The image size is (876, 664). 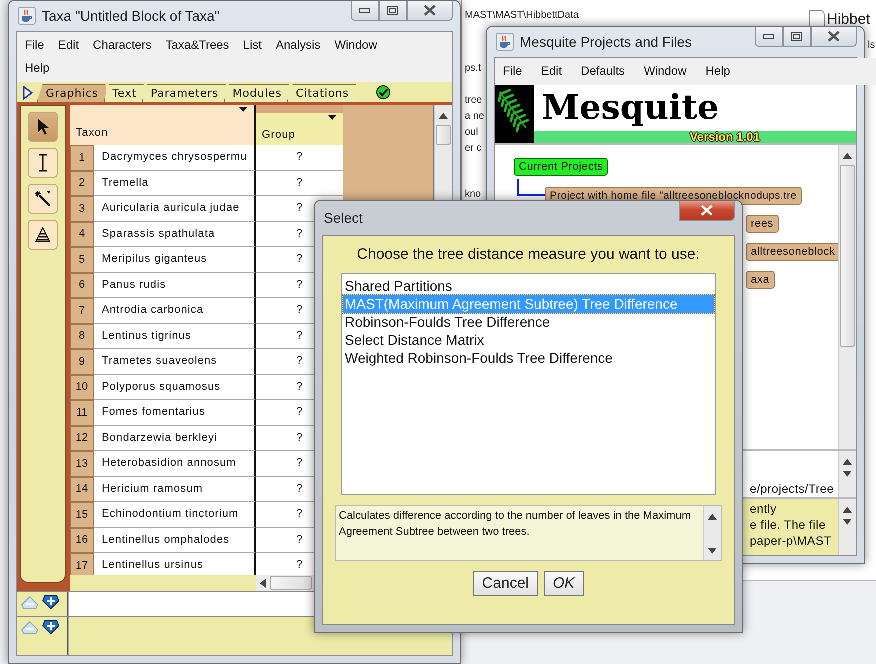 What do you see at coordinates (564, 583) in the screenshot?
I see `ok-button: OK` at bounding box center [564, 583].